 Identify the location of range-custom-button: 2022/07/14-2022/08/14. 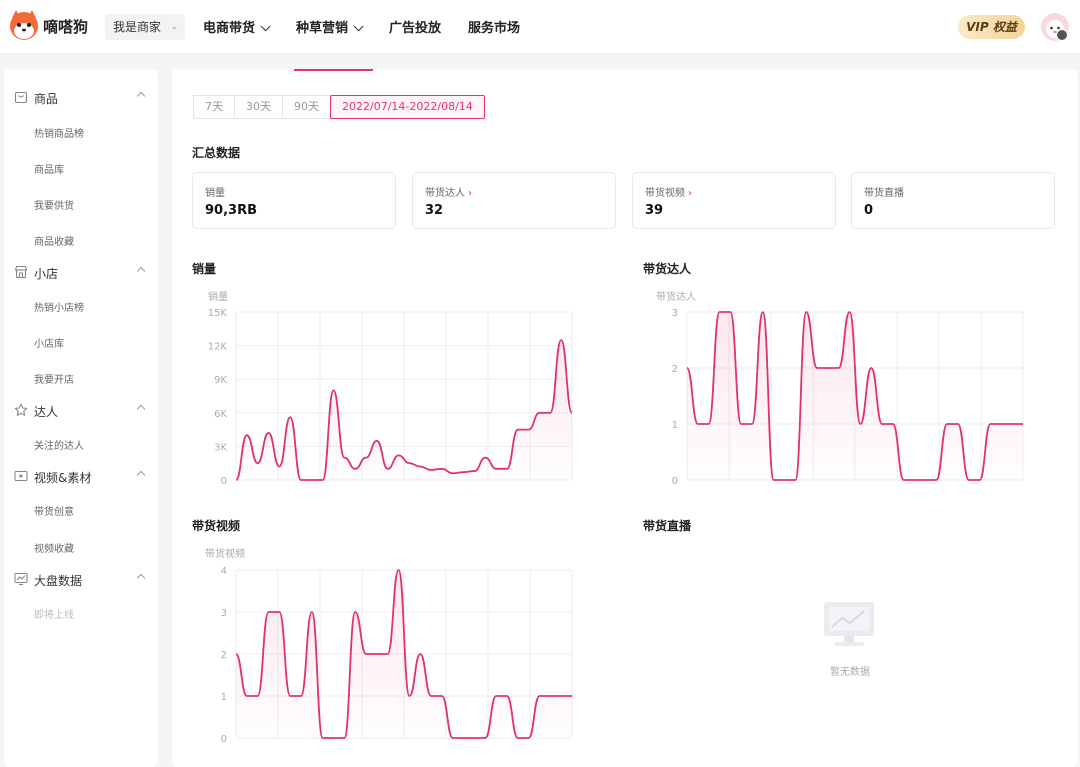
(407, 107).